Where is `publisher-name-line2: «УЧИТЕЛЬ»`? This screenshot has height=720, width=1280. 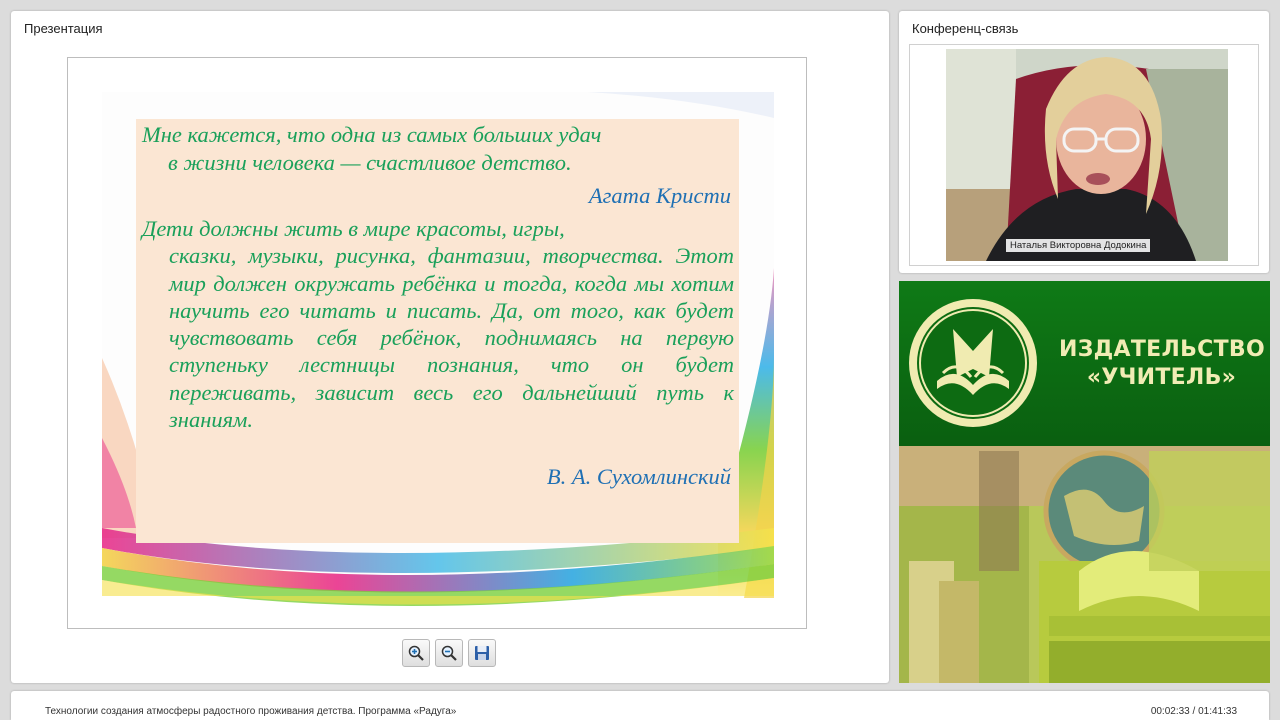
publisher-name-line2: «УЧИТЕЛЬ» is located at coordinates (1161, 377).